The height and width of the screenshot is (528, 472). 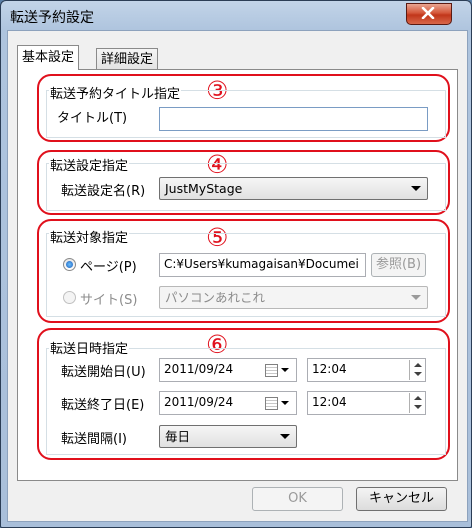 I want to click on start-time-input: 12:04, so click(x=366, y=370).